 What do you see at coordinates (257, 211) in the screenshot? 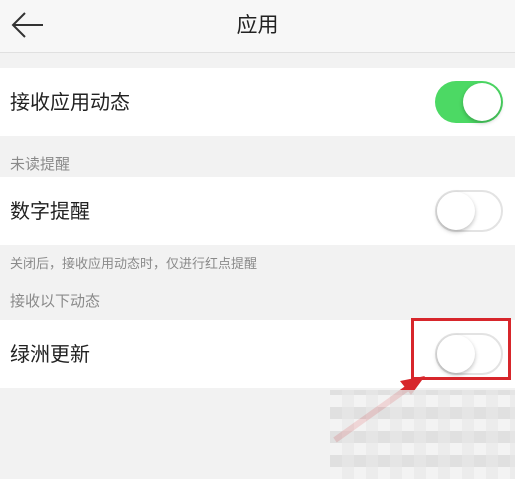
I see `number-reminder-row: 数字提醒` at bounding box center [257, 211].